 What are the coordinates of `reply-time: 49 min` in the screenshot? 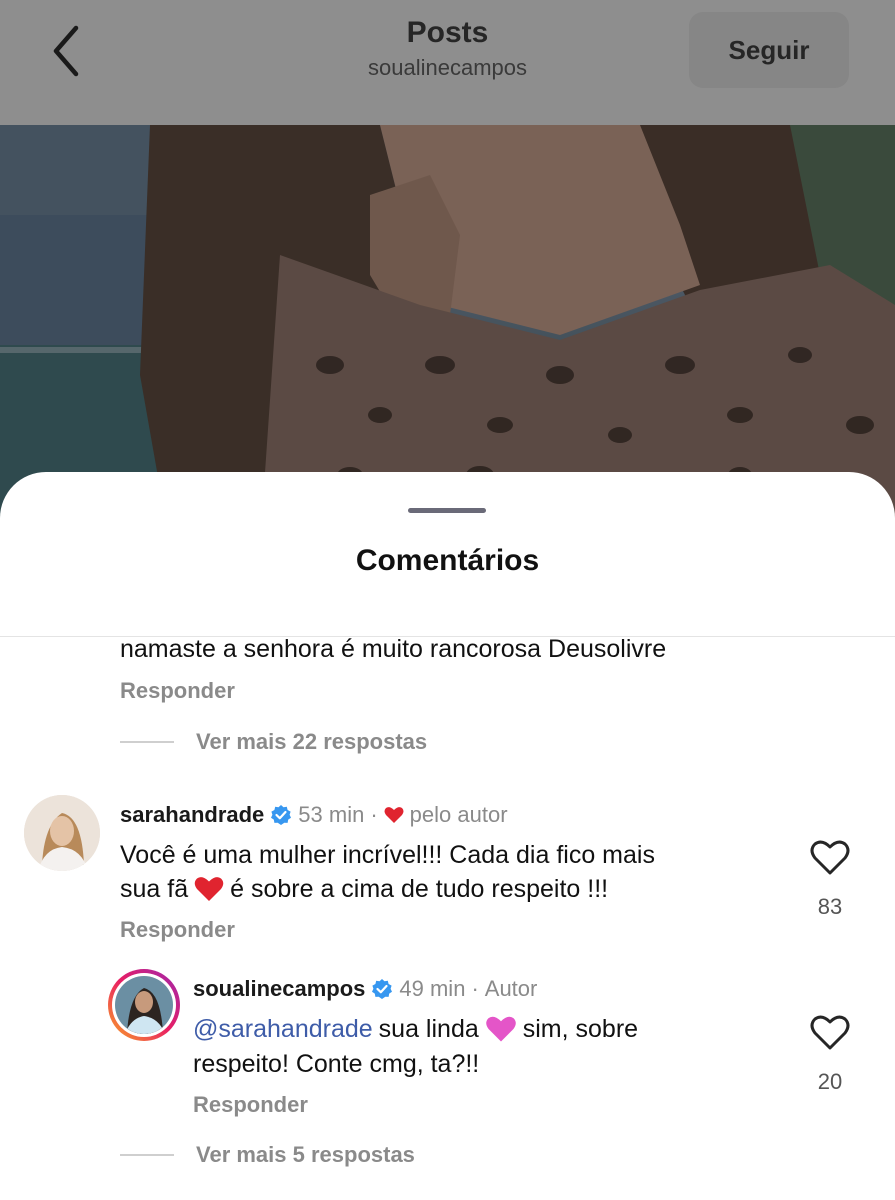 It's located at (432, 988).